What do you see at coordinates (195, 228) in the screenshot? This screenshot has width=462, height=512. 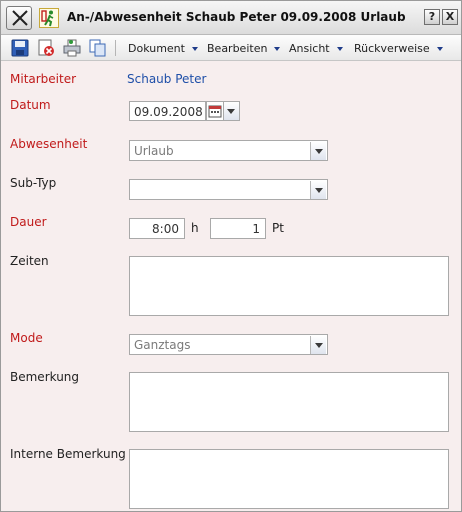 I see `dauer-hours-unit: h` at bounding box center [195, 228].